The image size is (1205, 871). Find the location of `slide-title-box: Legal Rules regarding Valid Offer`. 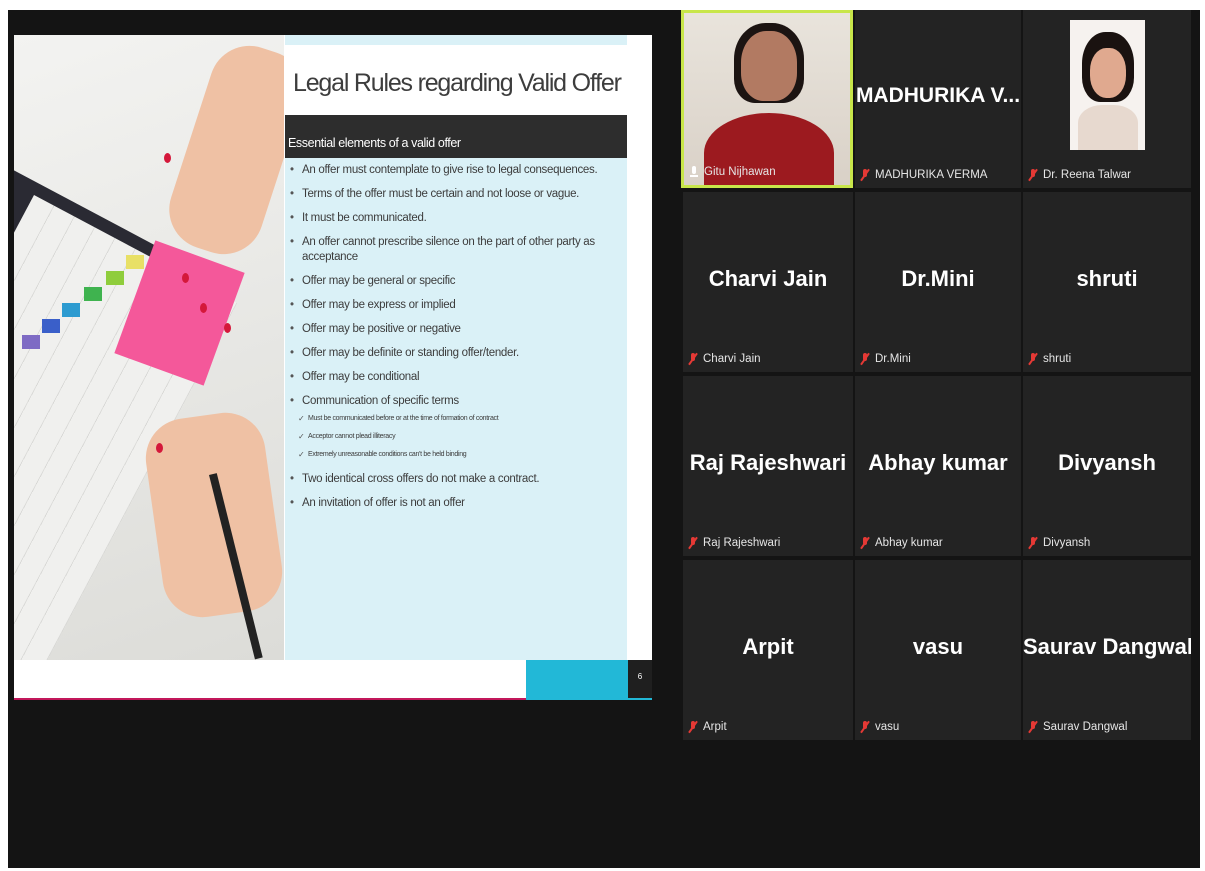

slide-title-box: Legal Rules regarding Valid Offer is located at coordinates (456, 80).